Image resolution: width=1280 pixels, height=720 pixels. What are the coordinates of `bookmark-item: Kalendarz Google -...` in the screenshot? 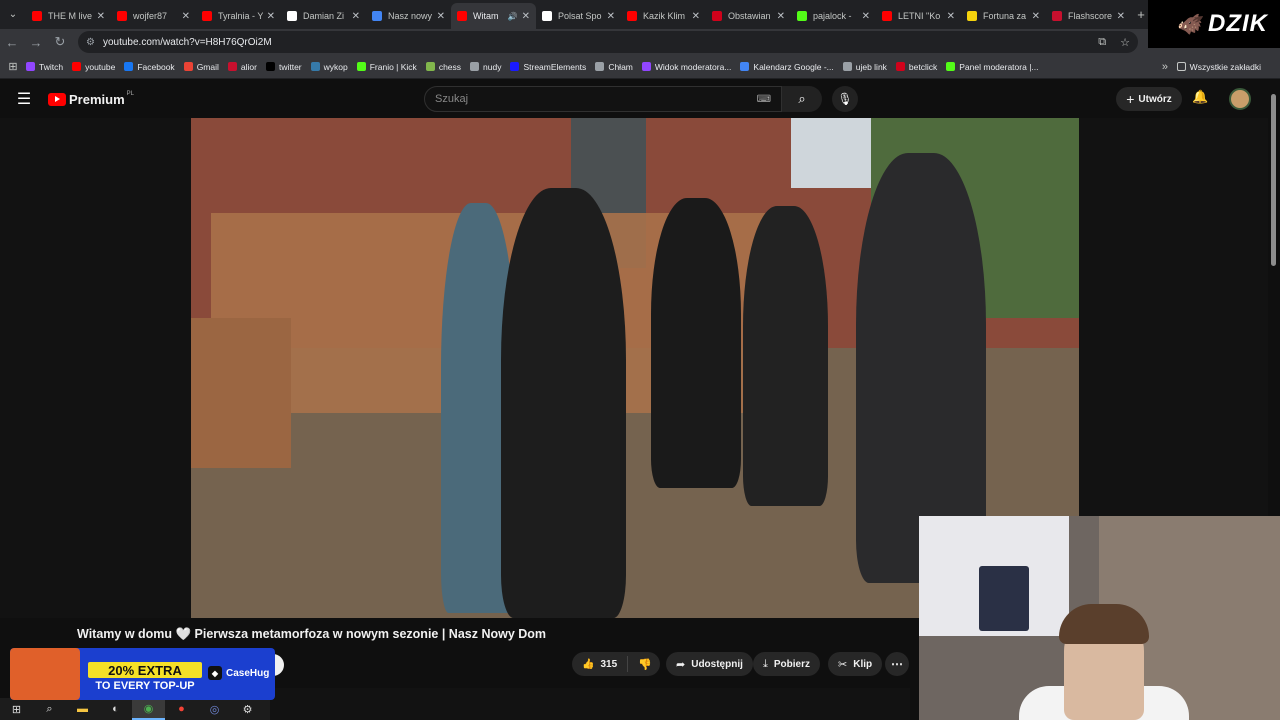 It's located at (787, 67).